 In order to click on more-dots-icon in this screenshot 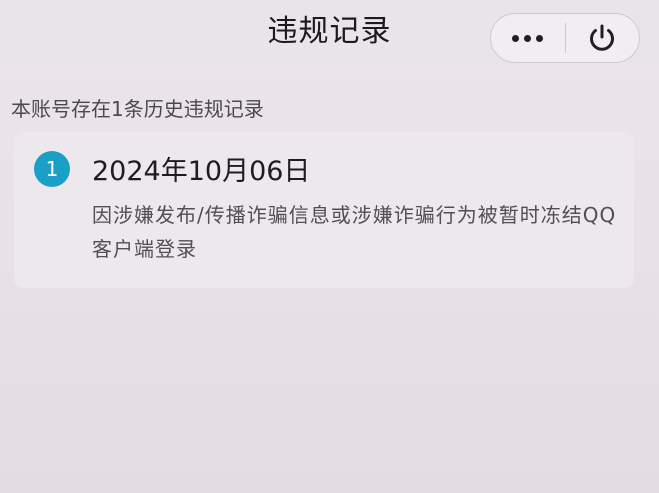, I will do `click(528, 38)`.